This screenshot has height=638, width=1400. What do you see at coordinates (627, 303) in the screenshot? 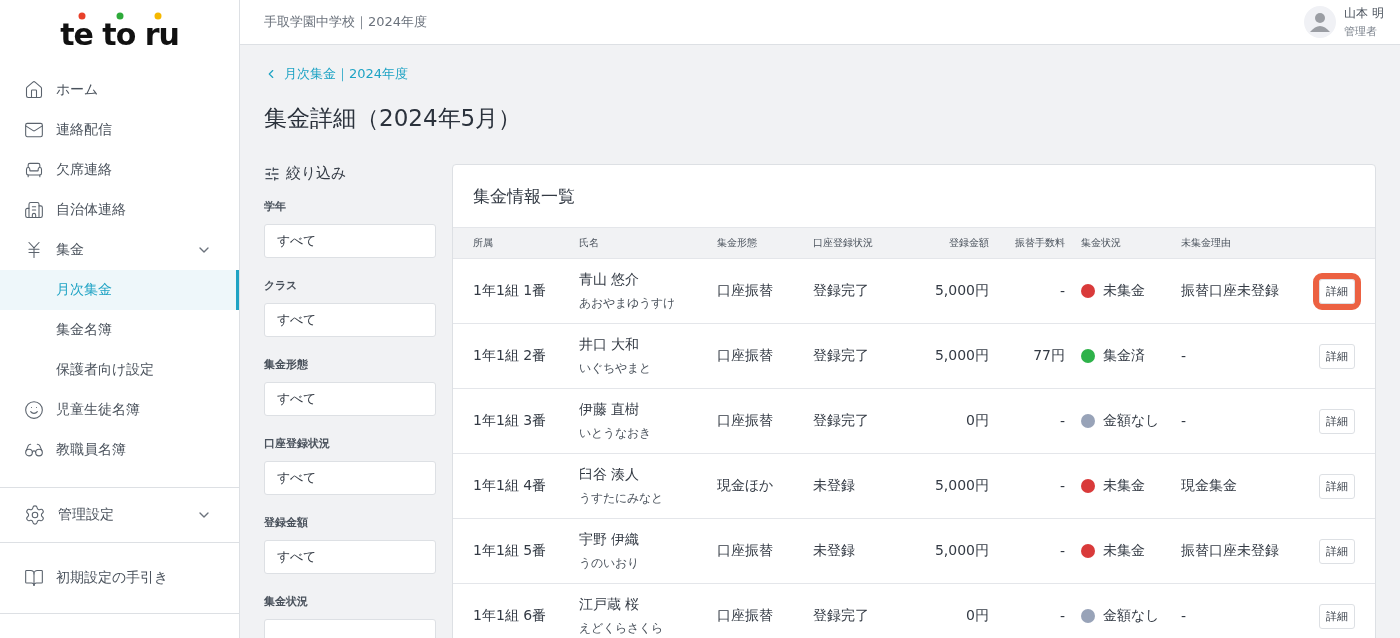
I see `student-kana: あおやまゆうすけ` at bounding box center [627, 303].